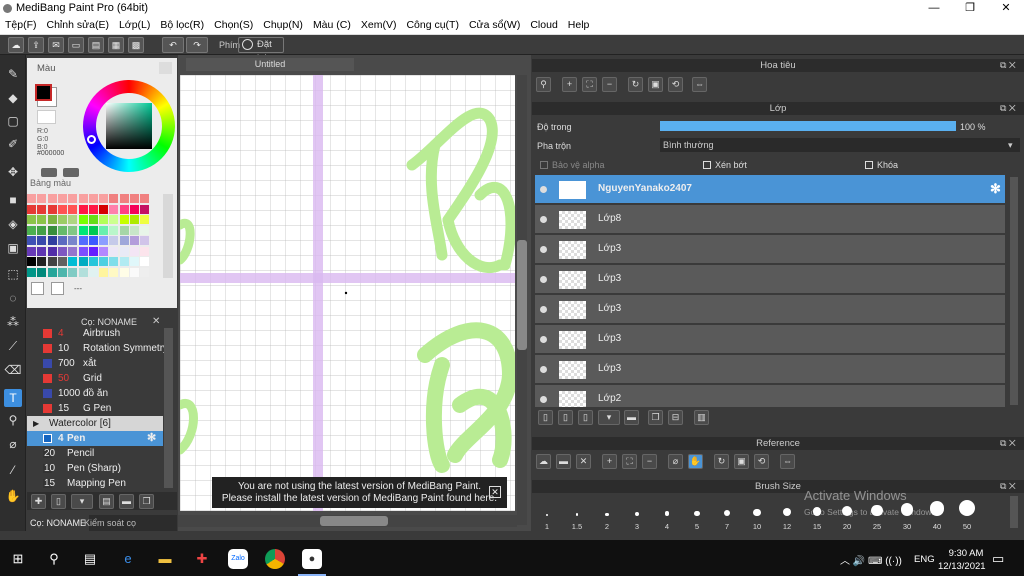  What do you see at coordinates (95, 378) in the screenshot?
I see `brush-row: 50 Grid` at bounding box center [95, 378].